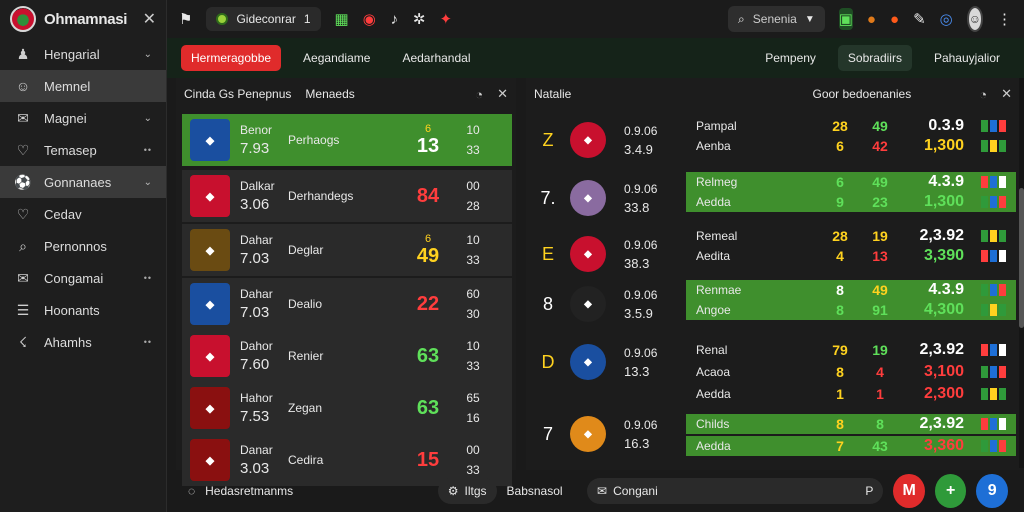 The image size is (1024, 512). What do you see at coordinates (874, 58) in the screenshot?
I see `tab-right-2: Sobradiirs` at bounding box center [874, 58].